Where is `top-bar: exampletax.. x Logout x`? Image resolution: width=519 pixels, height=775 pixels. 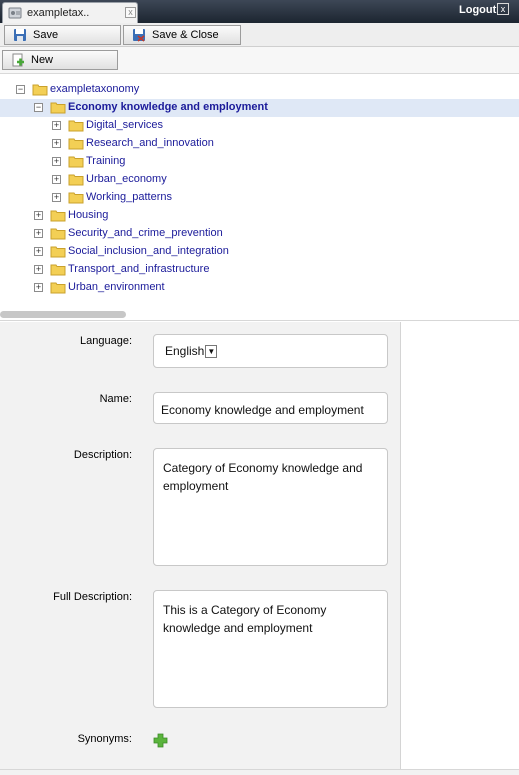
top-bar: exampletax.. x Logout x is located at coordinates (259, 11).